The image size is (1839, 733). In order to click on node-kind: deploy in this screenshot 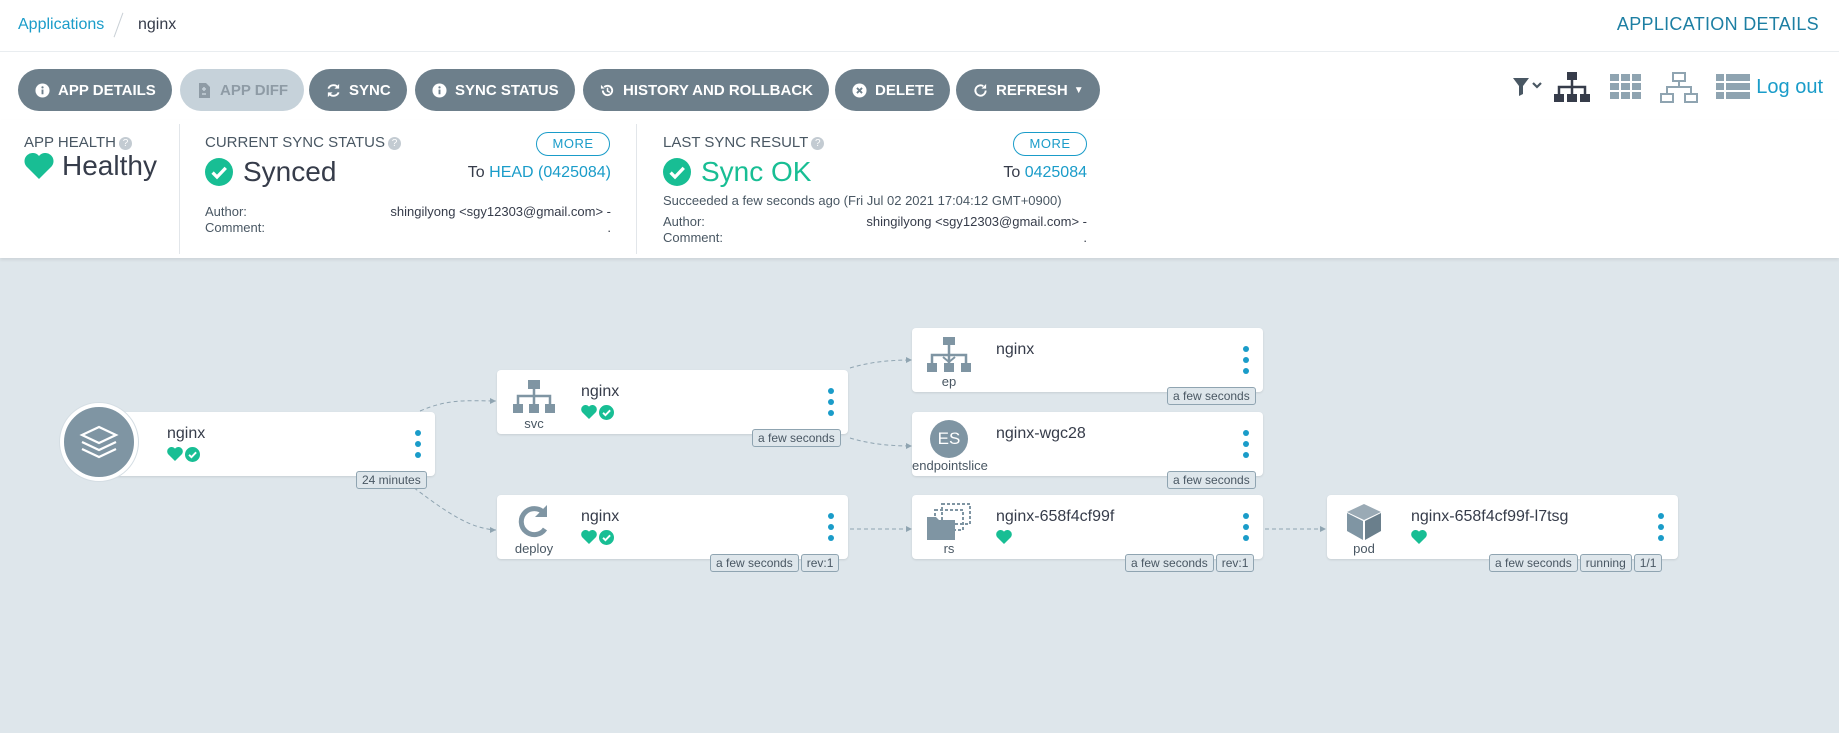, I will do `click(534, 548)`.